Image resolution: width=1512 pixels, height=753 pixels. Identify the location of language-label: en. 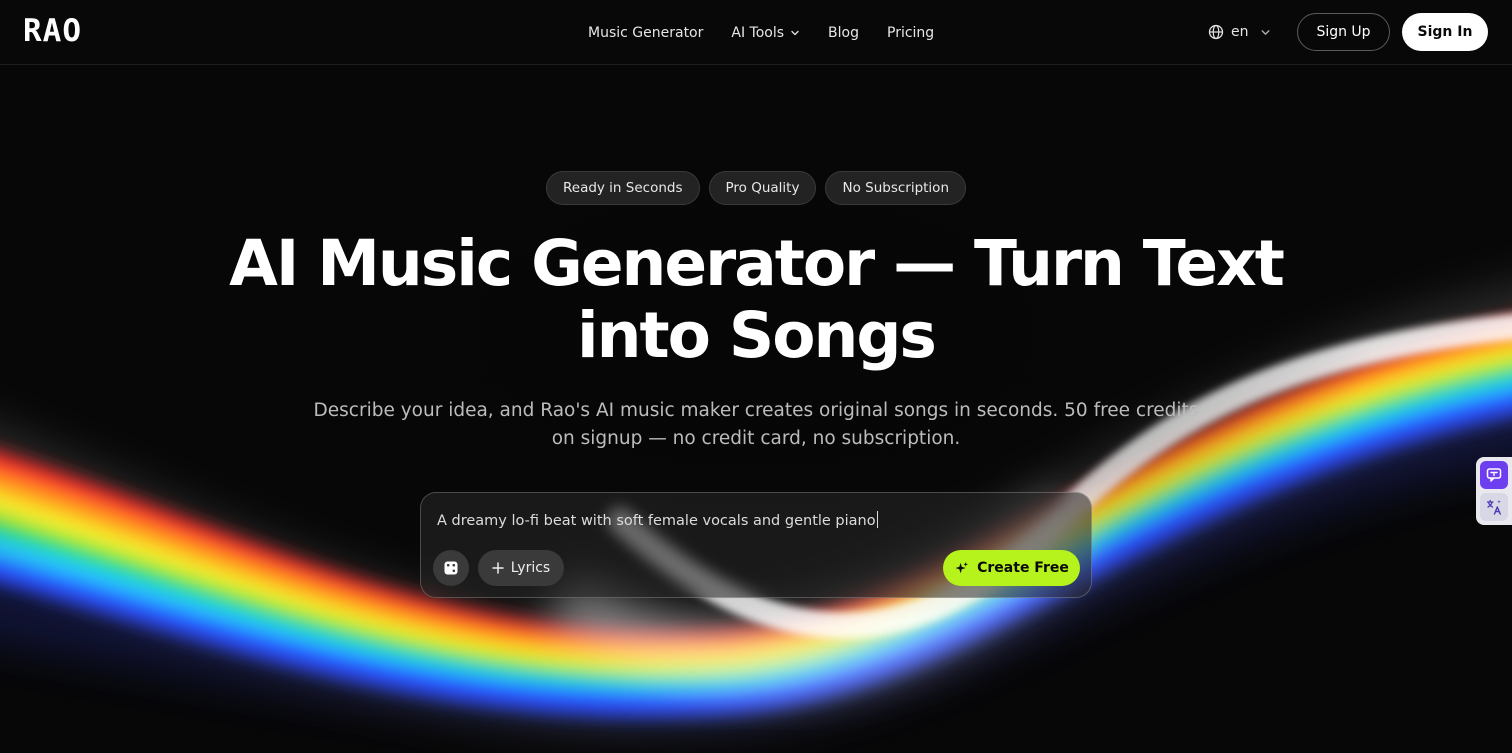
(1240, 32).